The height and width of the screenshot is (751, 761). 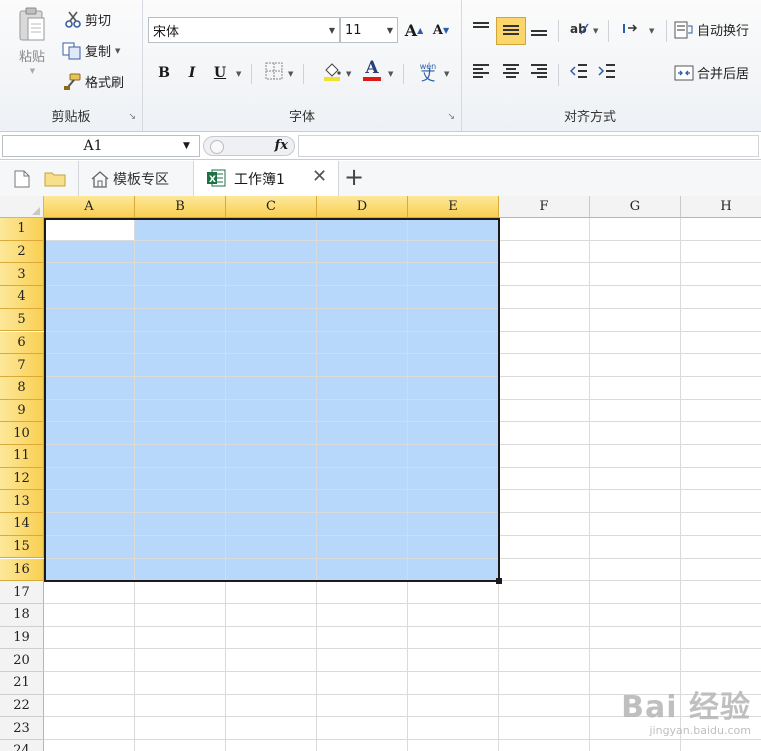 What do you see at coordinates (164, 73) in the screenshot?
I see `bold-button: B` at bounding box center [164, 73].